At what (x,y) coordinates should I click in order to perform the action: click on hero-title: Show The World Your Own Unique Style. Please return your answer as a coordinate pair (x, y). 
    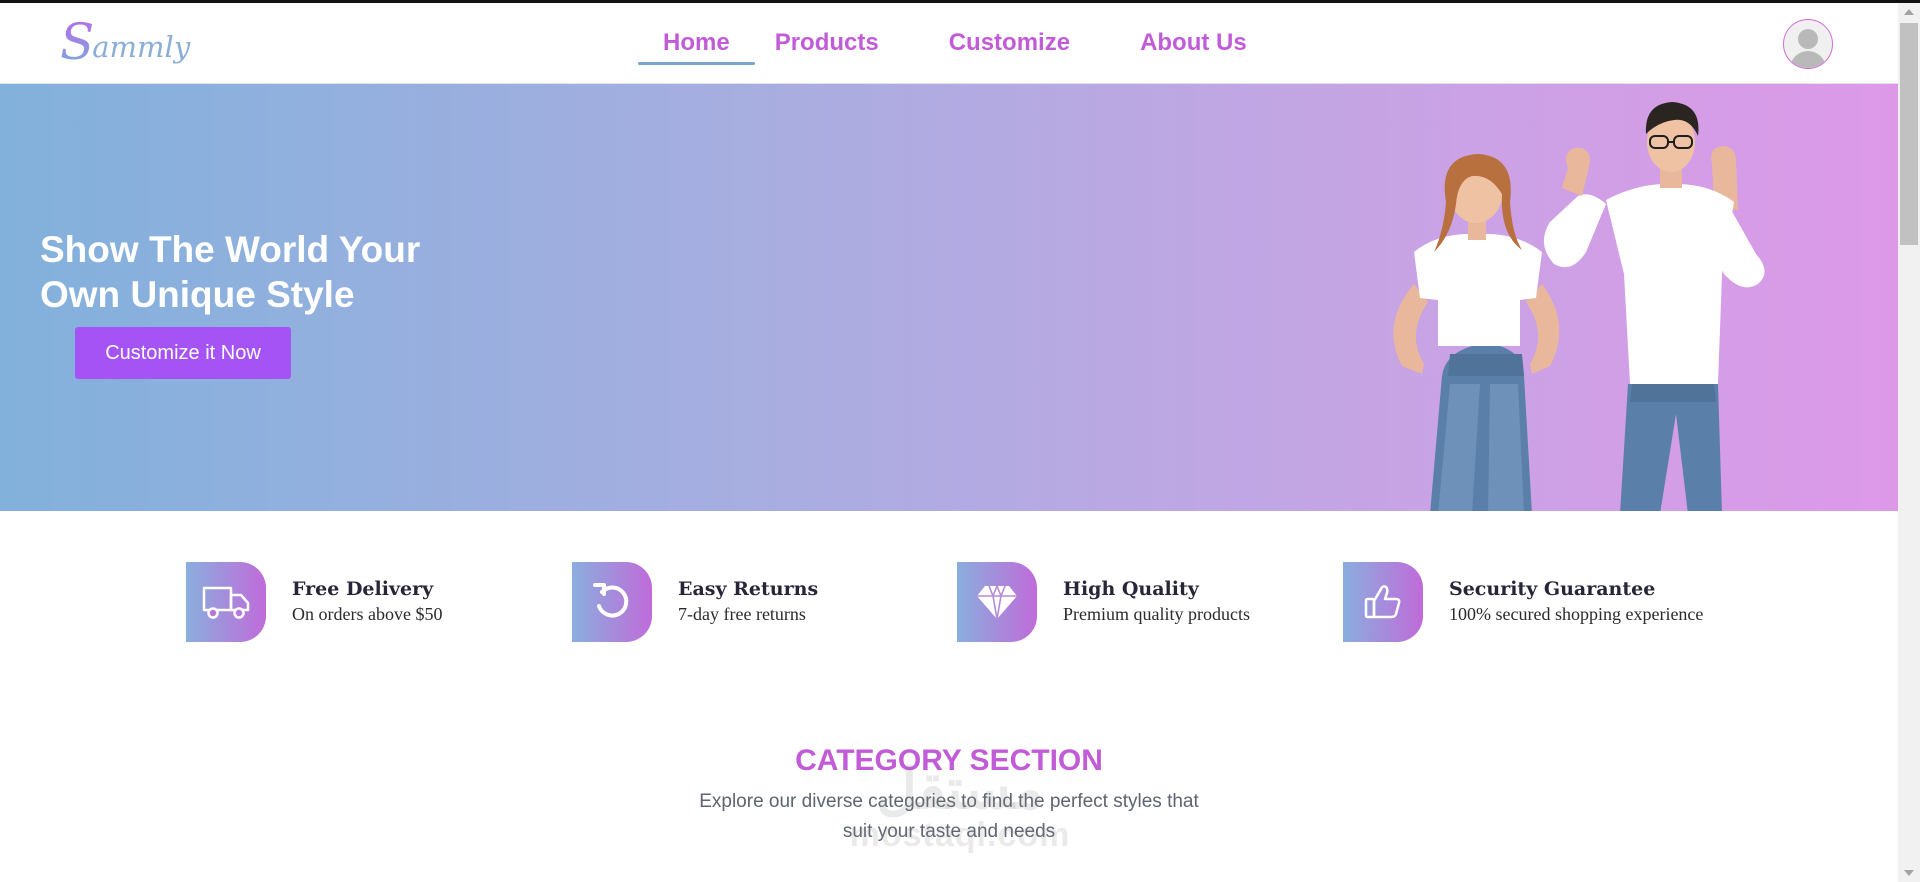
    Looking at the image, I should click on (230, 272).